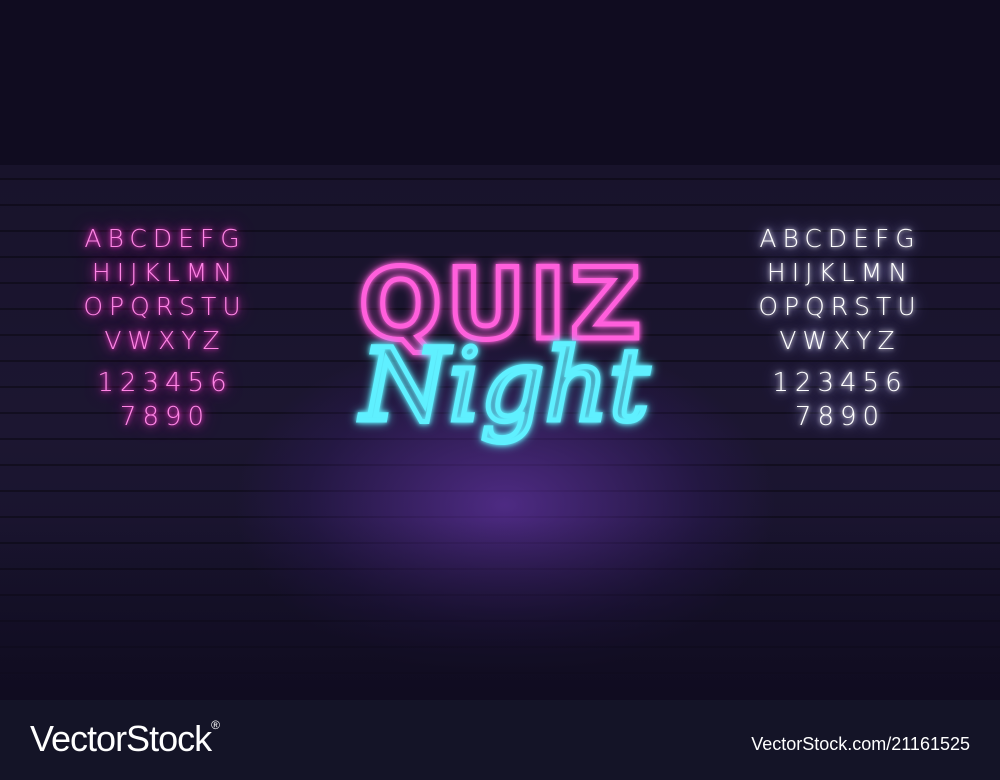 This screenshot has height=780, width=1000. What do you see at coordinates (165, 400) in the screenshot?
I see `pink-alphabet-digits: 123456 7890` at bounding box center [165, 400].